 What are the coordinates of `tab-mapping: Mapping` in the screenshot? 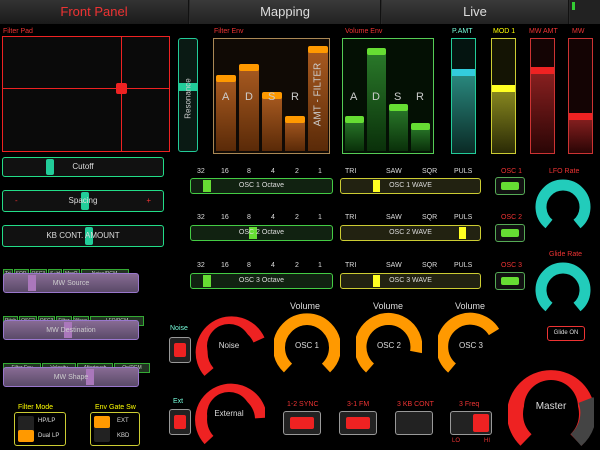 It's located at (285, 12).